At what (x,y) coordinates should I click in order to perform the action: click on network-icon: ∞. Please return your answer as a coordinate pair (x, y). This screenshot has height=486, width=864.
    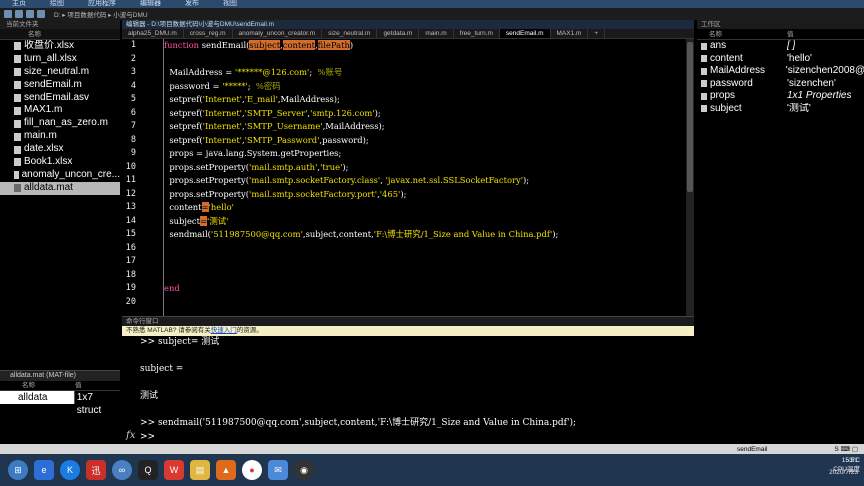
    Looking at the image, I should click on (122, 470).